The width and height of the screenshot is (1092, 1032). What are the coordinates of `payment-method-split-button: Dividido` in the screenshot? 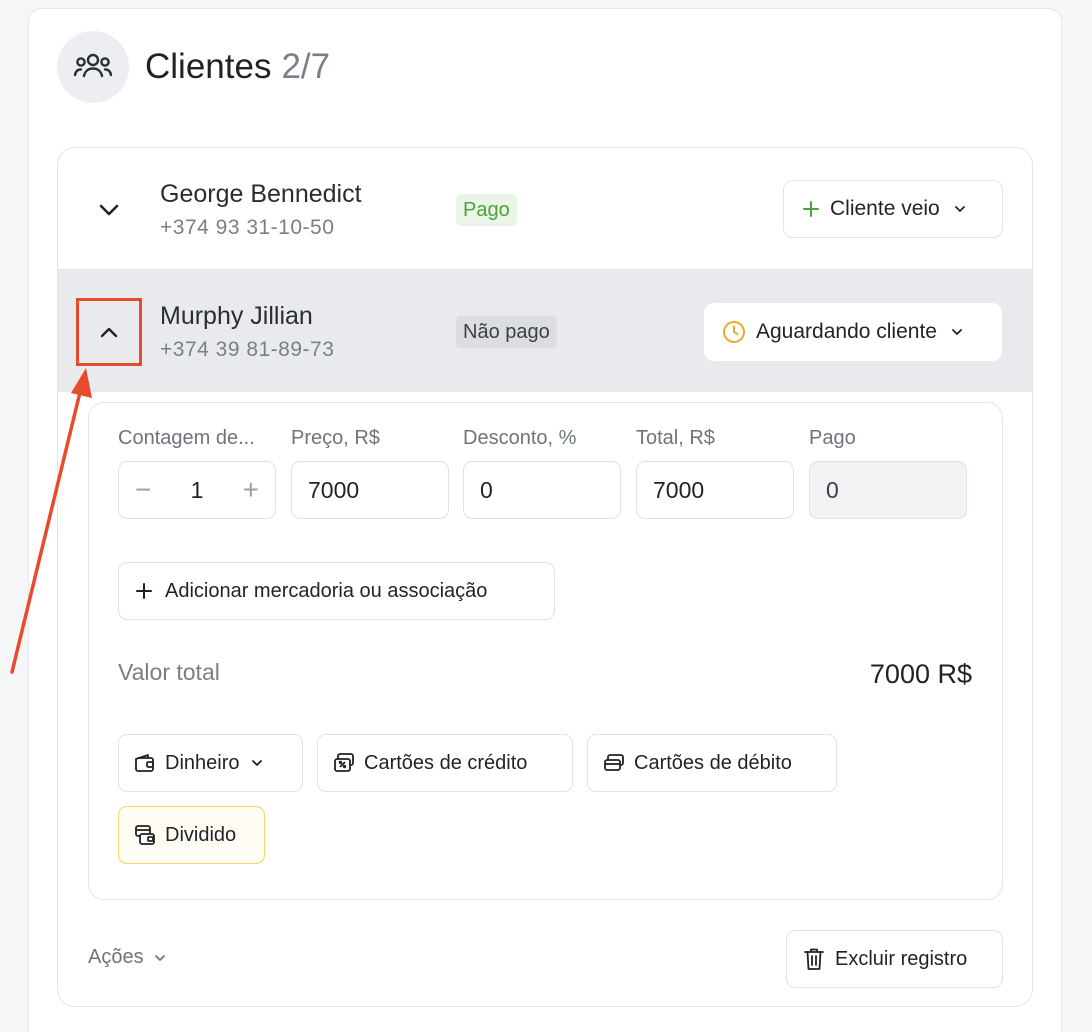 It's located at (191, 835).